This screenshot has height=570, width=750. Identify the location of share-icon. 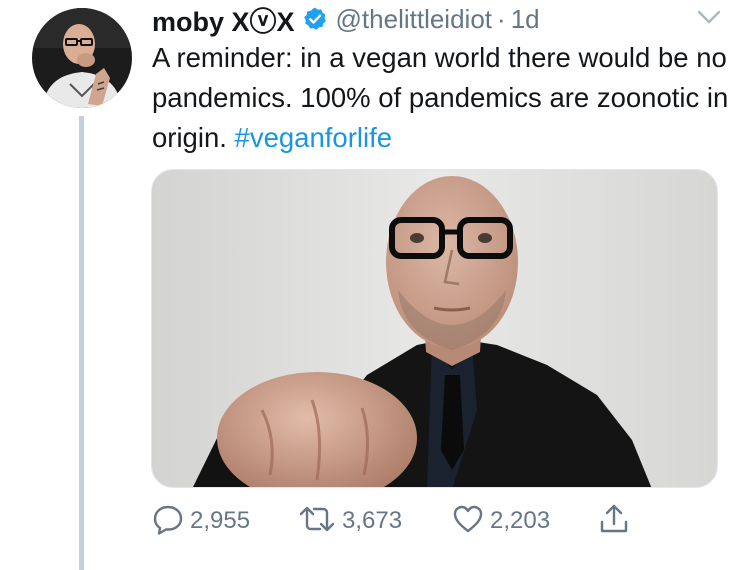
(614, 521).